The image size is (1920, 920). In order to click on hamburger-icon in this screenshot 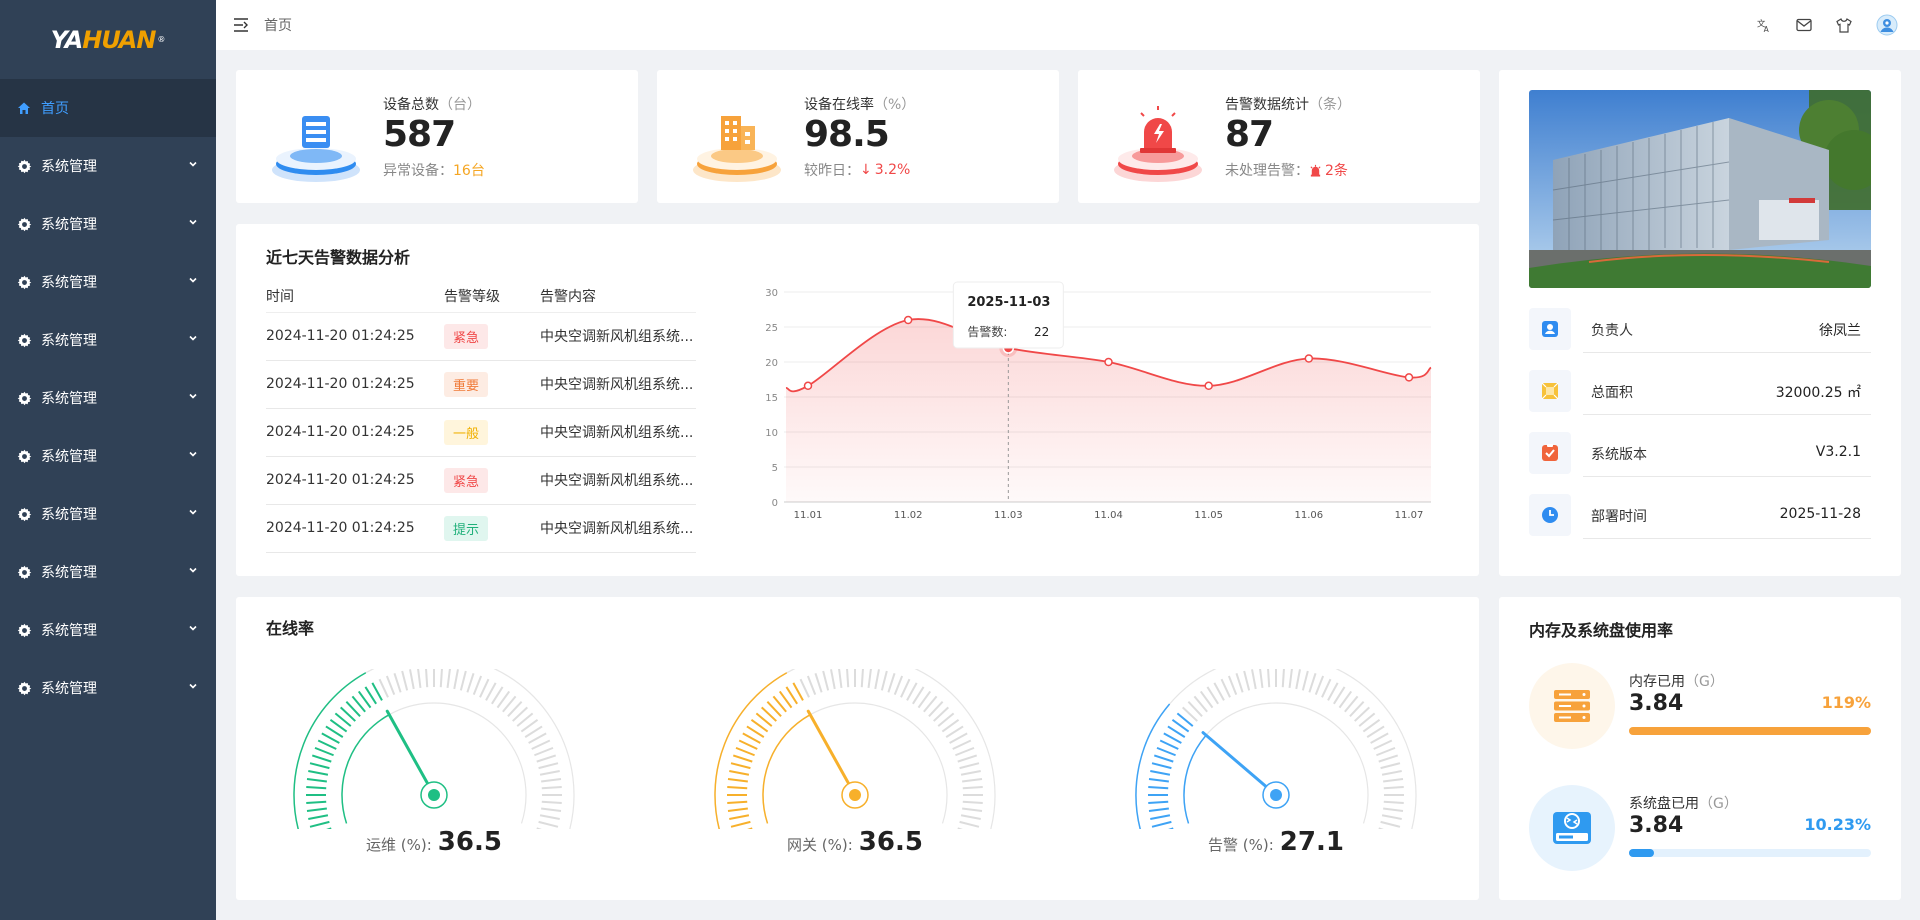, I will do `click(241, 25)`.